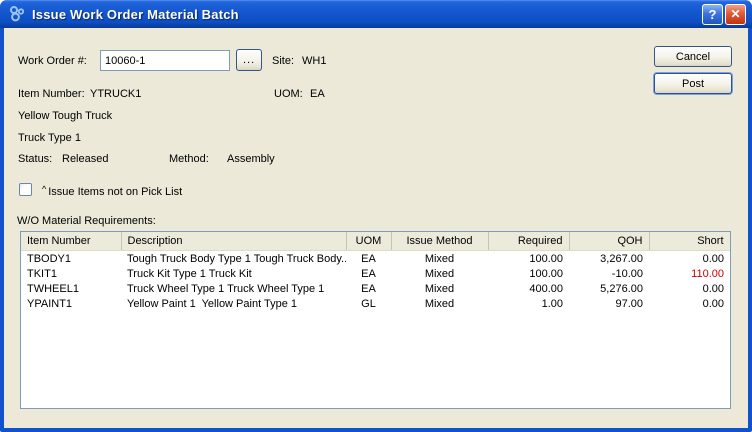 The width and height of the screenshot is (752, 432). What do you see at coordinates (50, 303) in the screenshot?
I see `cell-item-number: YPAINT1` at bounding box center [50, 303].